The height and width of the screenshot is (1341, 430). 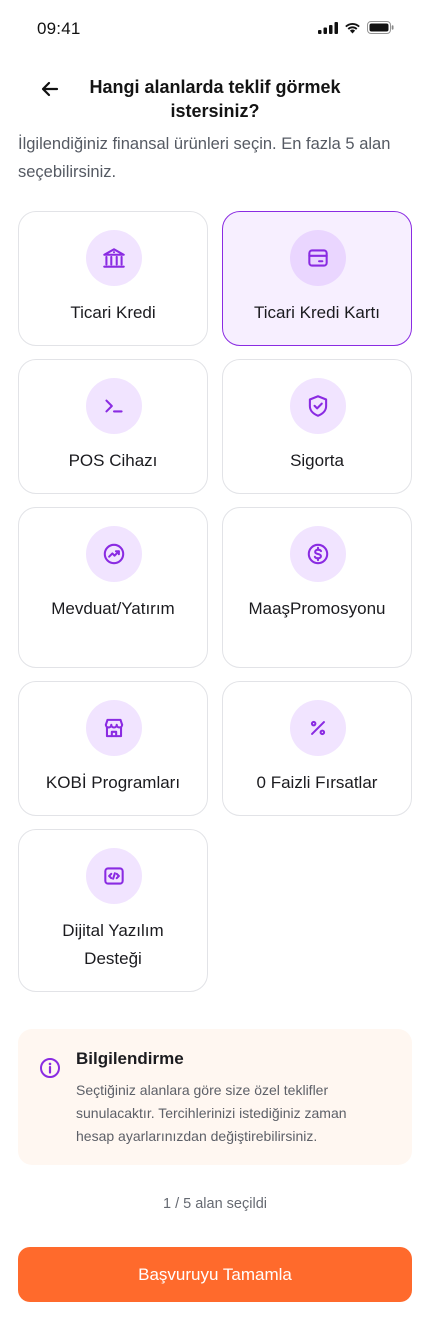 What do you see at coordinates (113, 782) in the screenshot?
I see `option-label: KOBİ Programları` at bounding box center [113, 782].